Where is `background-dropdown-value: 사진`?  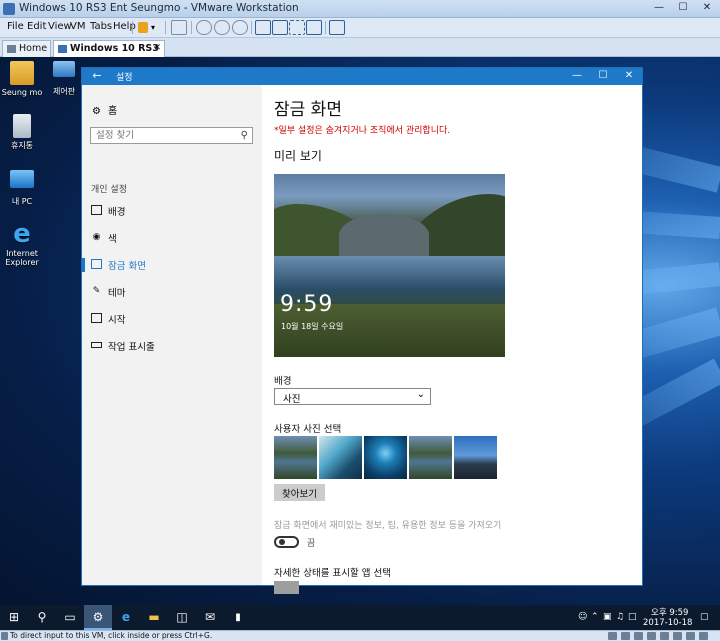 background-dropdown-value: 사진 is located at coordinates (292, 399).